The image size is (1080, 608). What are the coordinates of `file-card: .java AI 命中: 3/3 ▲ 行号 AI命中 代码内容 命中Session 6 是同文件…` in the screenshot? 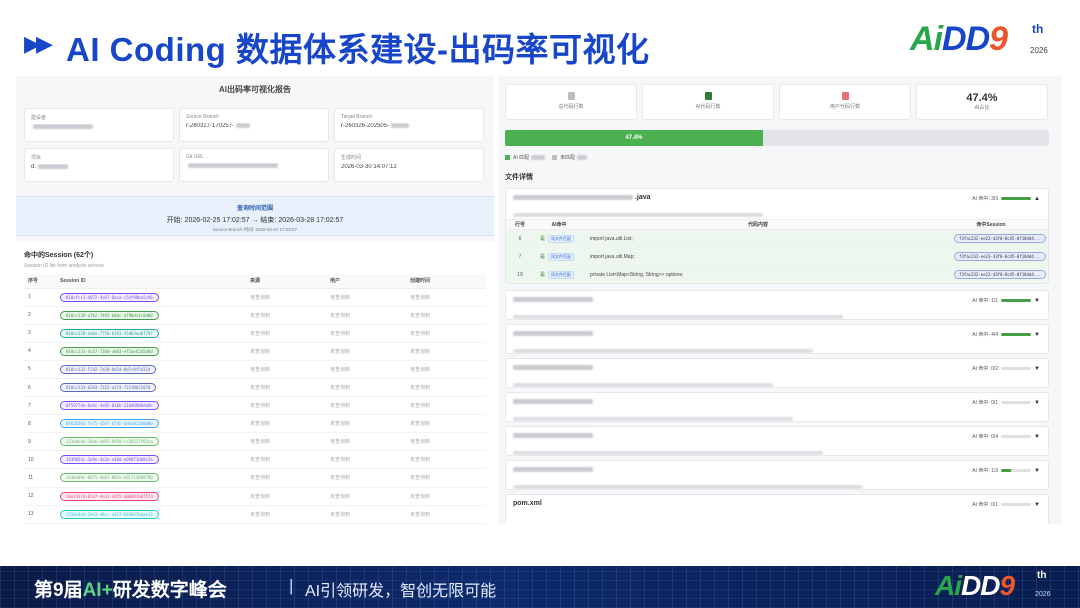 It's located at (777, 236).